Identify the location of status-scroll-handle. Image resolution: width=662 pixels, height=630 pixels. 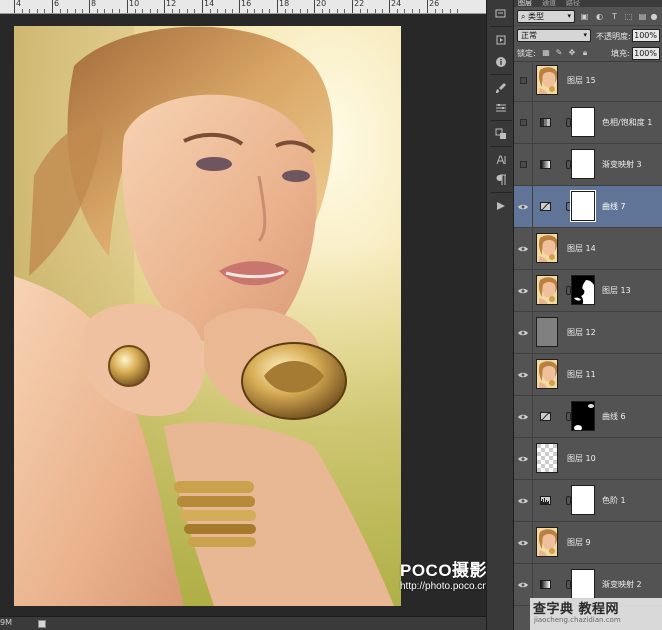
(42, 624).